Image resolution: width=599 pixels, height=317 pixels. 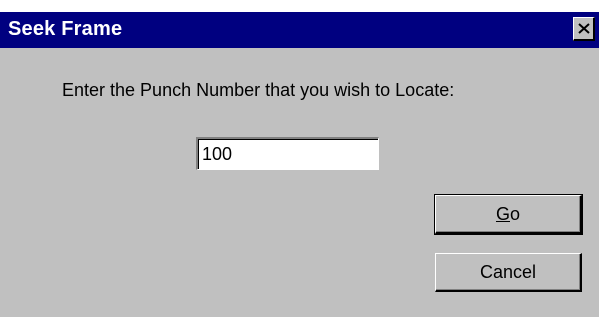 I want to click on punch-number-input, so click(x=287, y=153).